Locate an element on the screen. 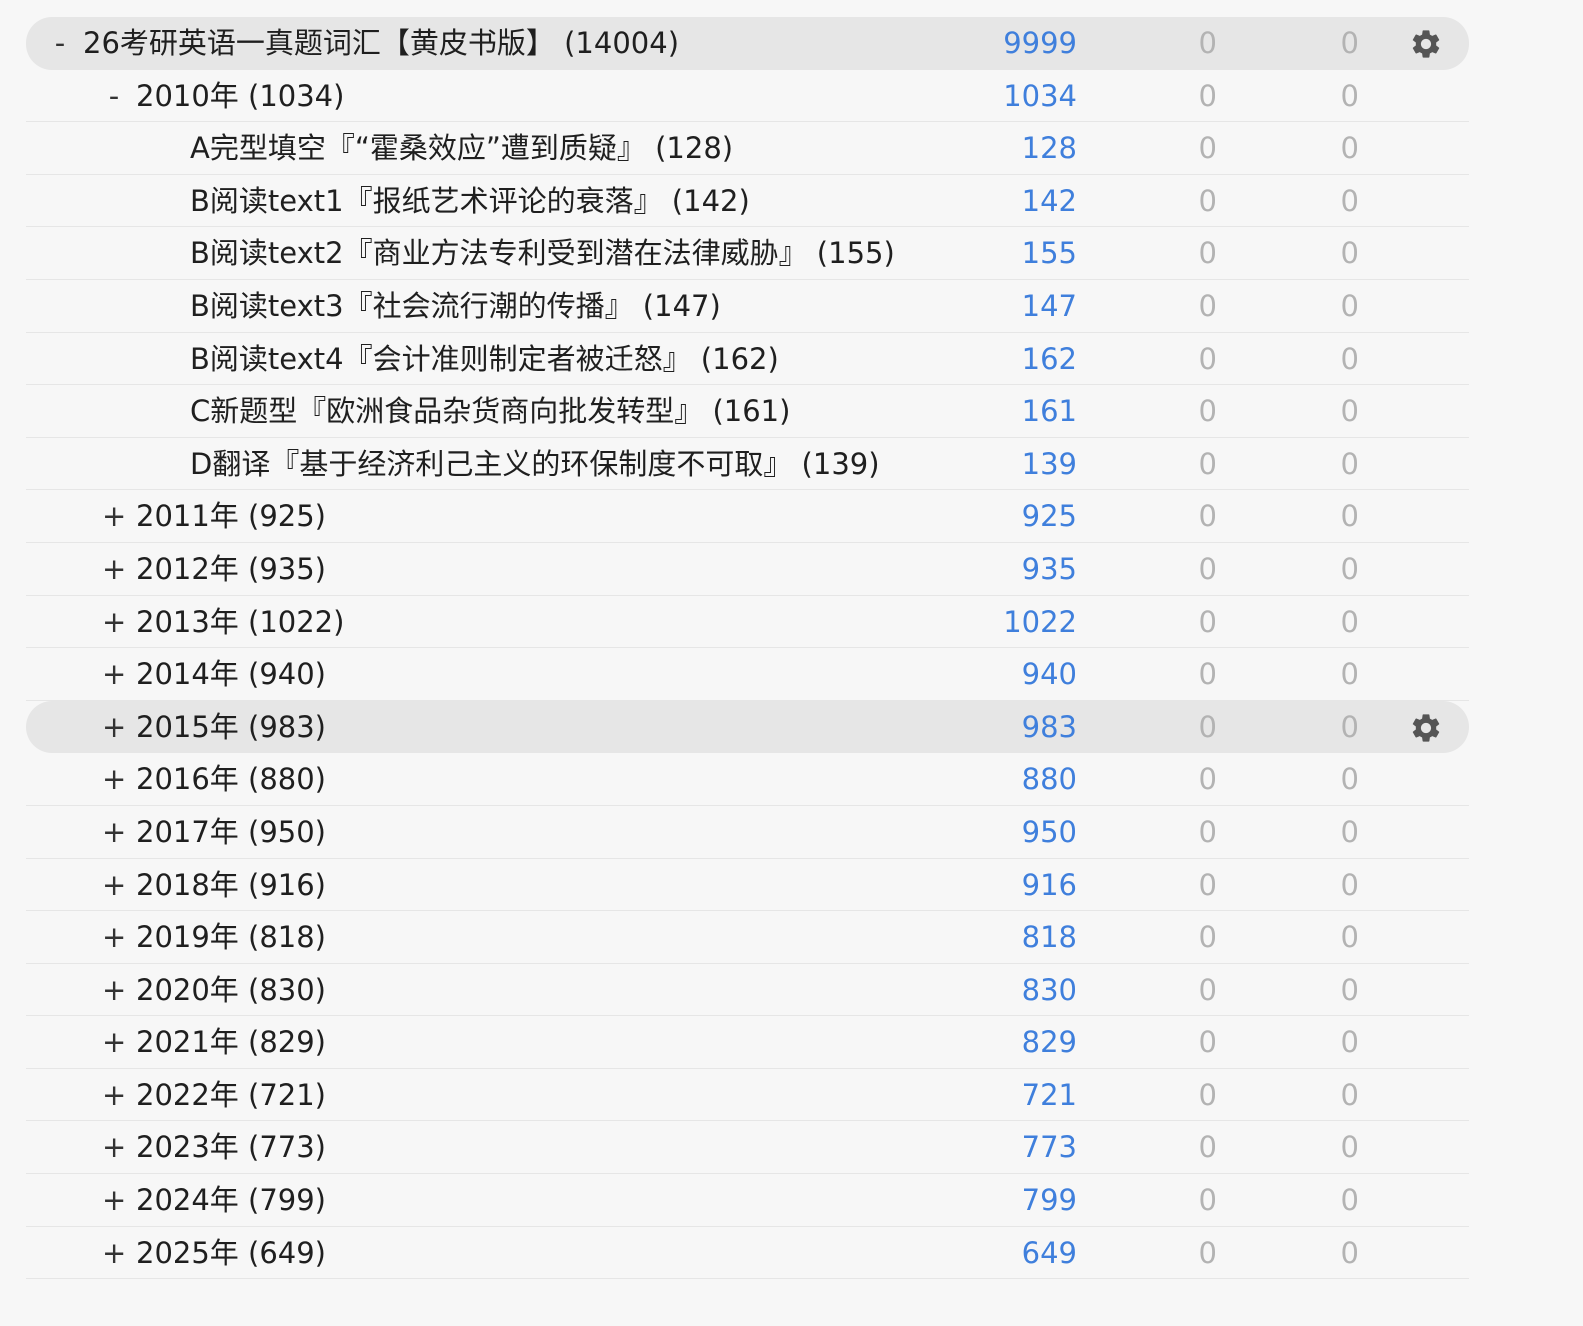 This screenshot has width=1583, height=1326. new-count: 935 is located at coordinates (1049, 568).